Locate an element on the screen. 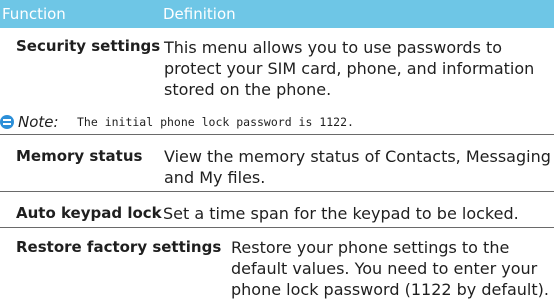 Image resolution: width=554 pixels, height=302 pixels. term-security-settings: Security settings is located at coordinates (88, 46).